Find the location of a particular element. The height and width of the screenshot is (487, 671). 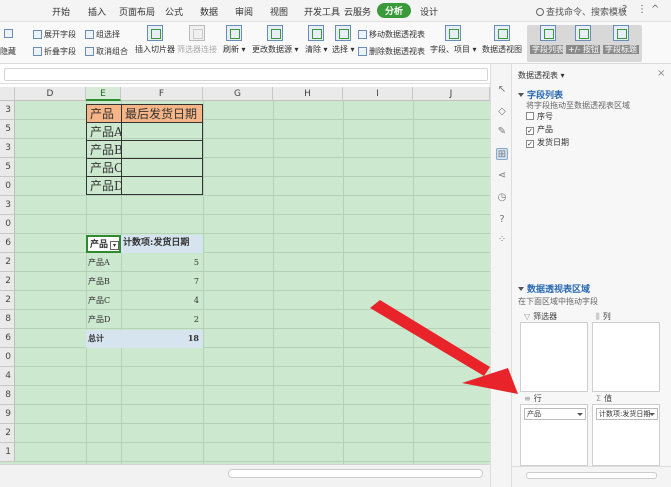

horizontal-scrollbar is located at coordinates (245, 475).